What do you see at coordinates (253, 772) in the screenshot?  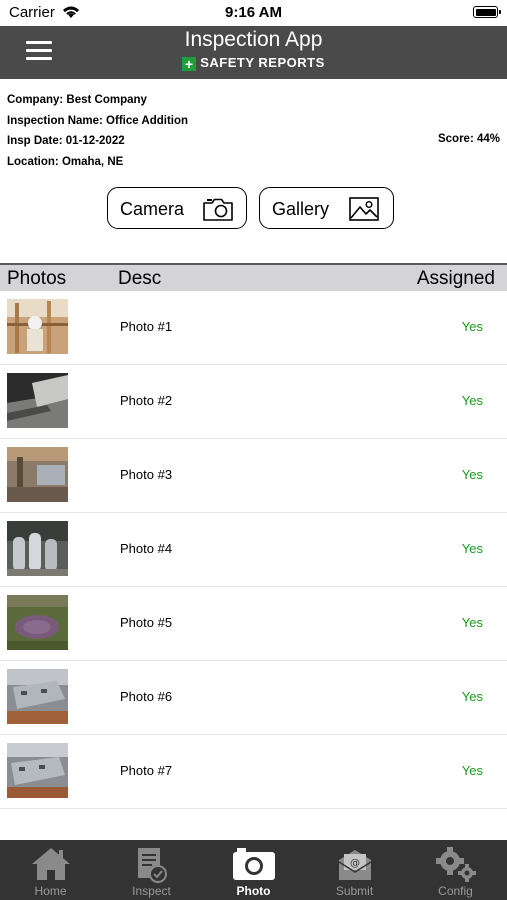 I see `photo-row: Photo #7 Yes` at bounding box center [253, 772].